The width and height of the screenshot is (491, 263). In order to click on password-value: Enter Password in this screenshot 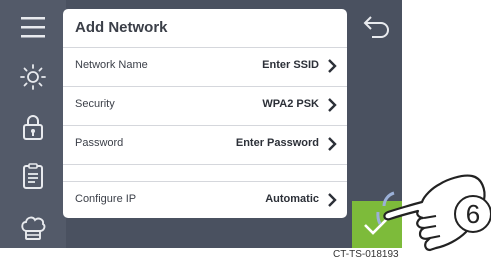, I will do `click(277, 143)`.